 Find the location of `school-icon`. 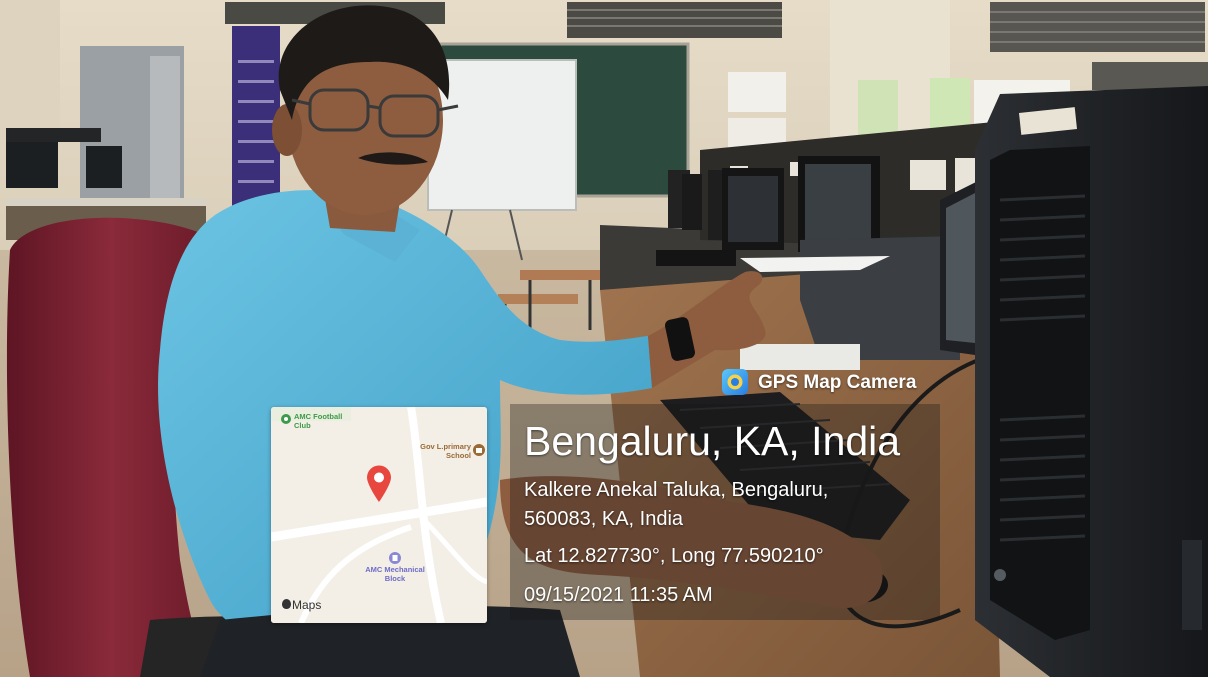

school-icon is located at coordinates (479, 450).